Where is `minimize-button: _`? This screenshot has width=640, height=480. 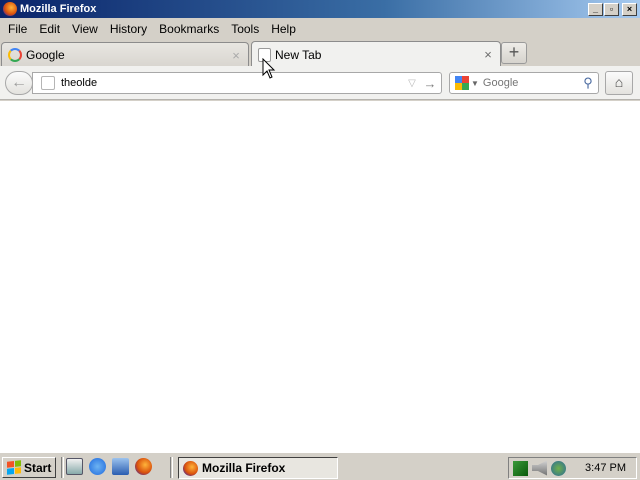
minimize-button: _ is located at coordinates (595, 9).